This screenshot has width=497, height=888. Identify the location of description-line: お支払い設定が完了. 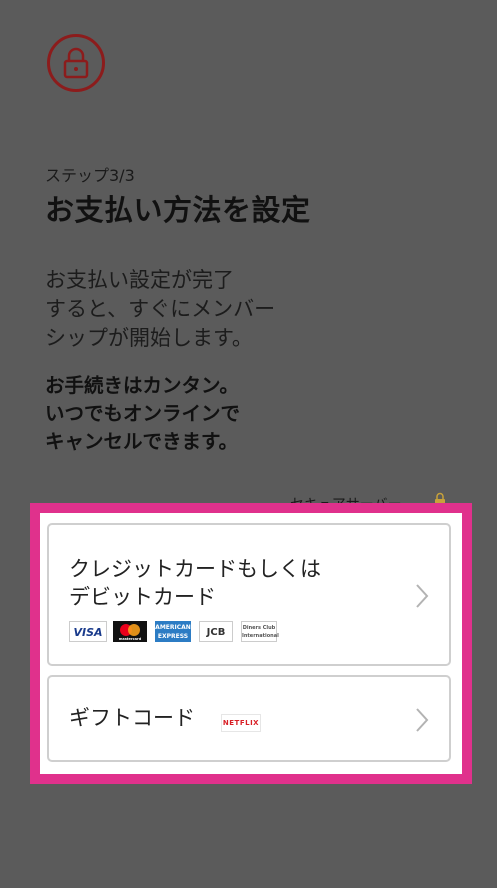
(139, 280).